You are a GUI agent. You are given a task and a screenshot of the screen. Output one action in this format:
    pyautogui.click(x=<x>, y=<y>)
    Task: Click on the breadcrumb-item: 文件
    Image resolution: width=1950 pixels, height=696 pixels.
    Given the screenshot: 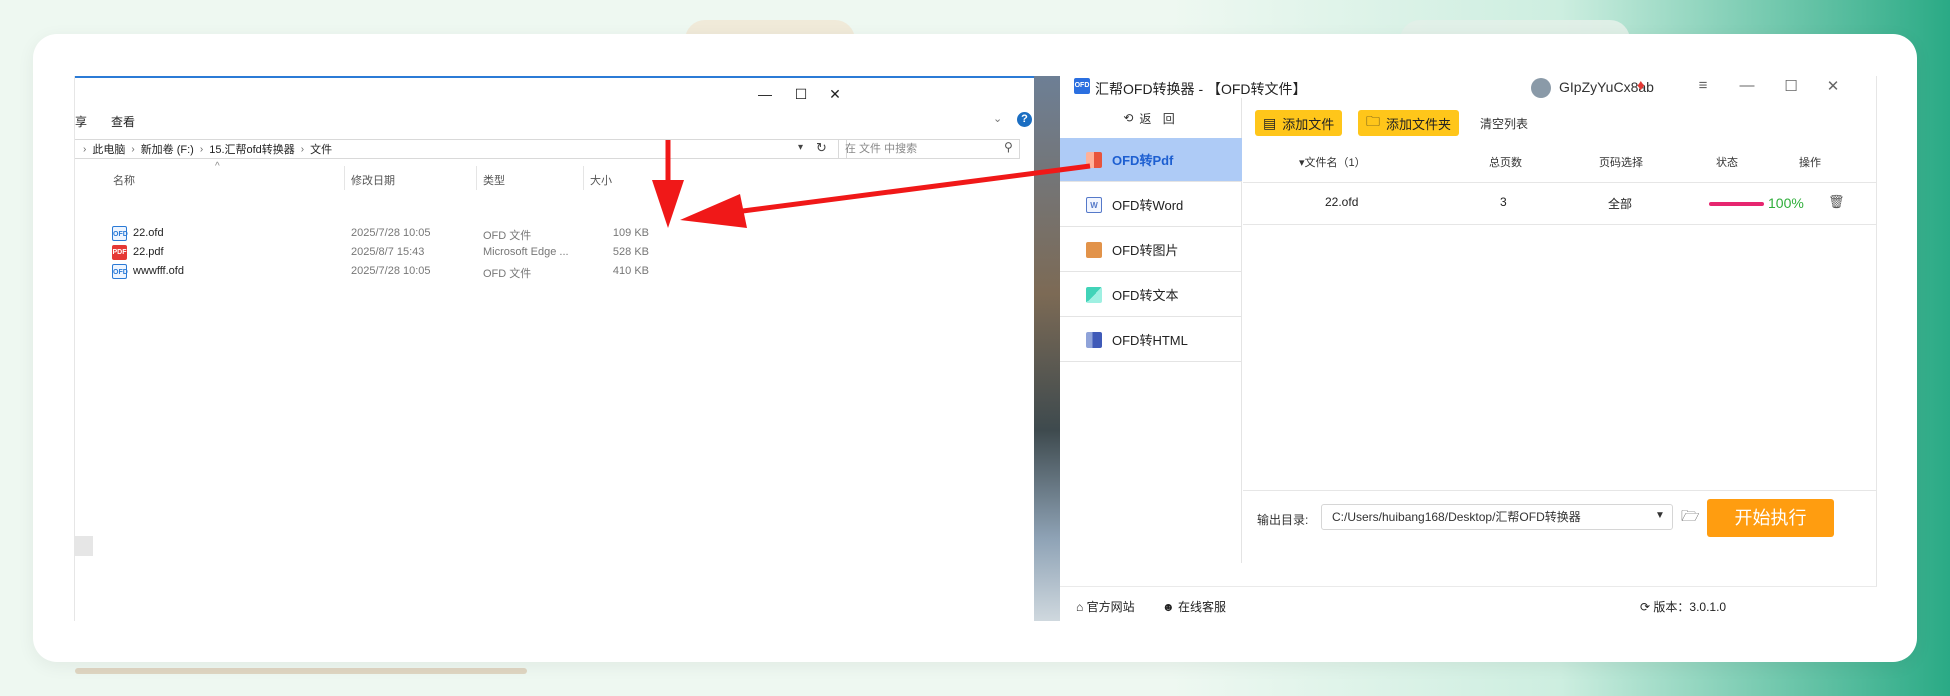 What is the action you would take?
    pyautogui.click(x=321, y=149)
    